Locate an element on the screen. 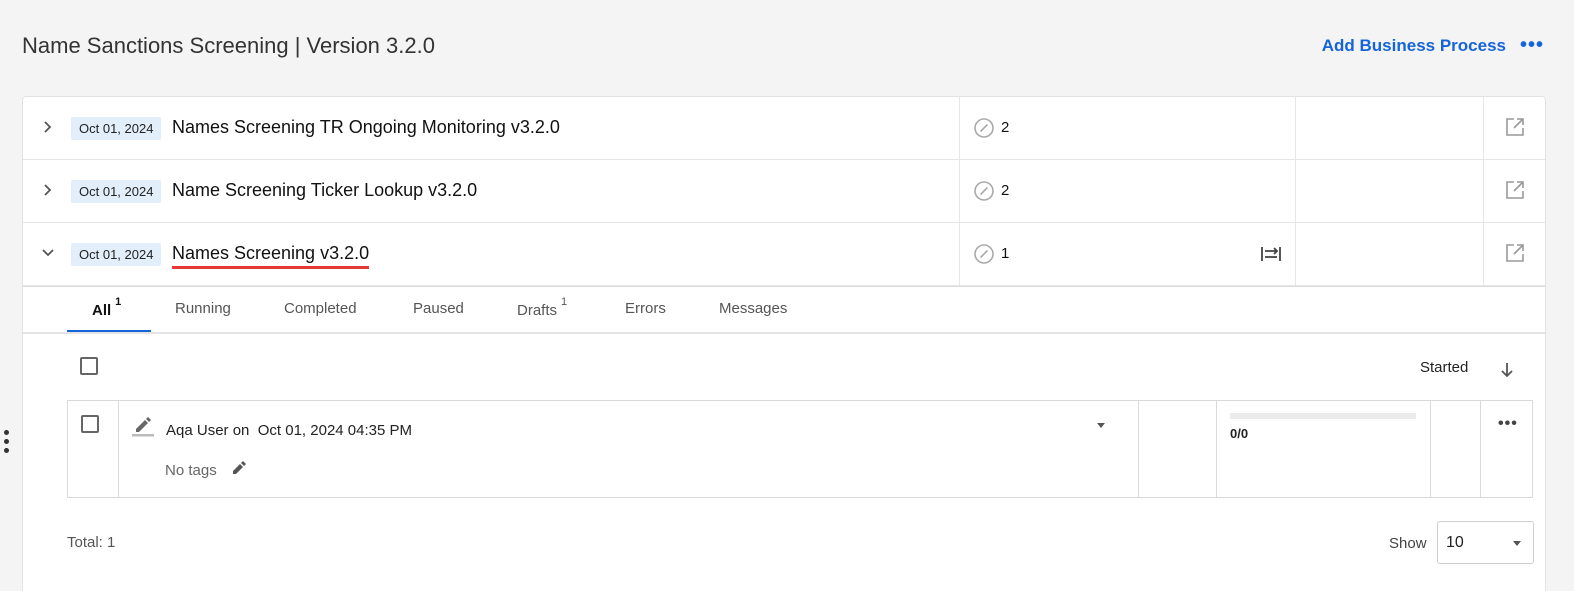 This screenshot has height=591, width=1574. start-instance-icon is located at coordinates (1271, 254).